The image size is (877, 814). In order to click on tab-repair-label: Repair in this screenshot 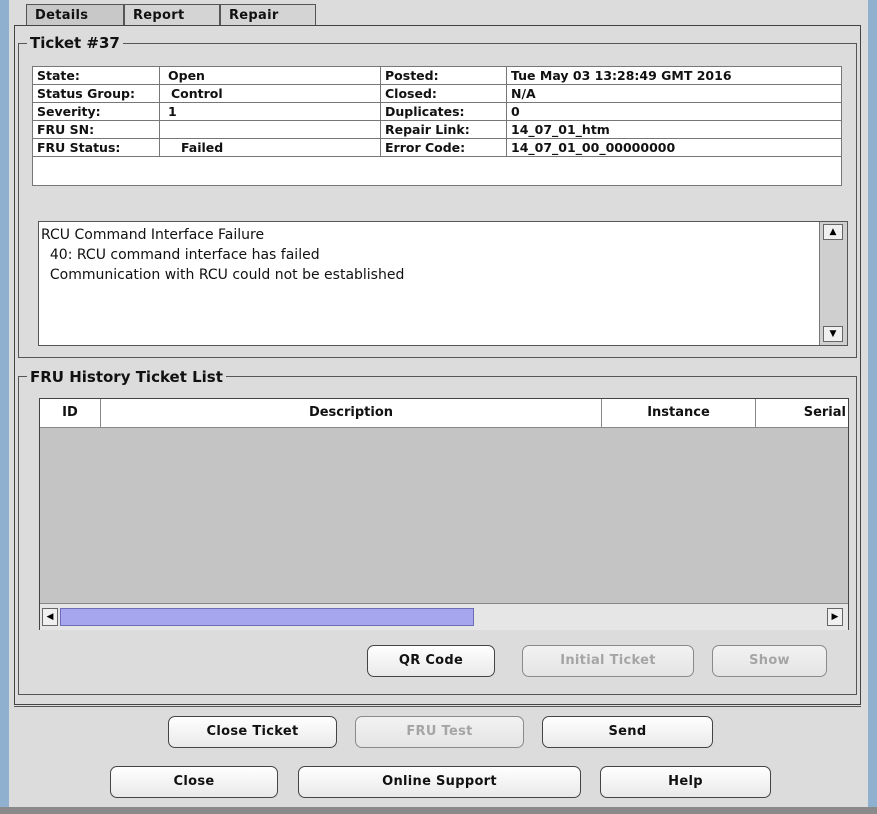, I will do `click(254, 15)`.